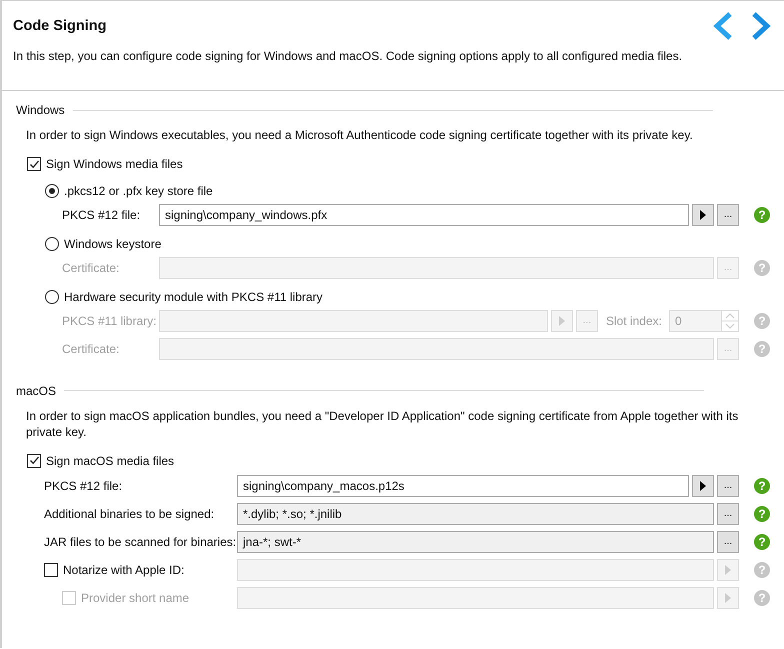 This screenshot has width=784, height=649. What do you see at coordinates (407, 191) in the screenshot?
I see `radio-option: .pkcs12 or .pfx key store file` at bounding box center [407, 191].